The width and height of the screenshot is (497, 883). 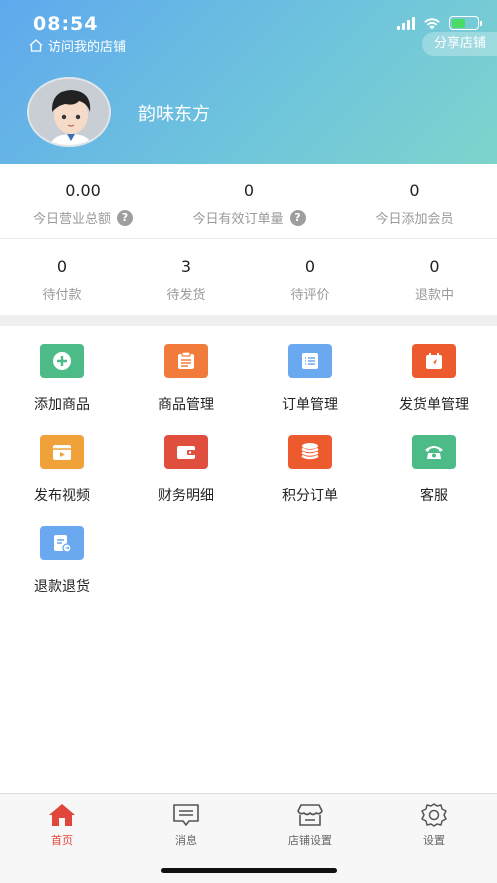 I want to click on tab-home: 首页, so click(x=62, y=825).